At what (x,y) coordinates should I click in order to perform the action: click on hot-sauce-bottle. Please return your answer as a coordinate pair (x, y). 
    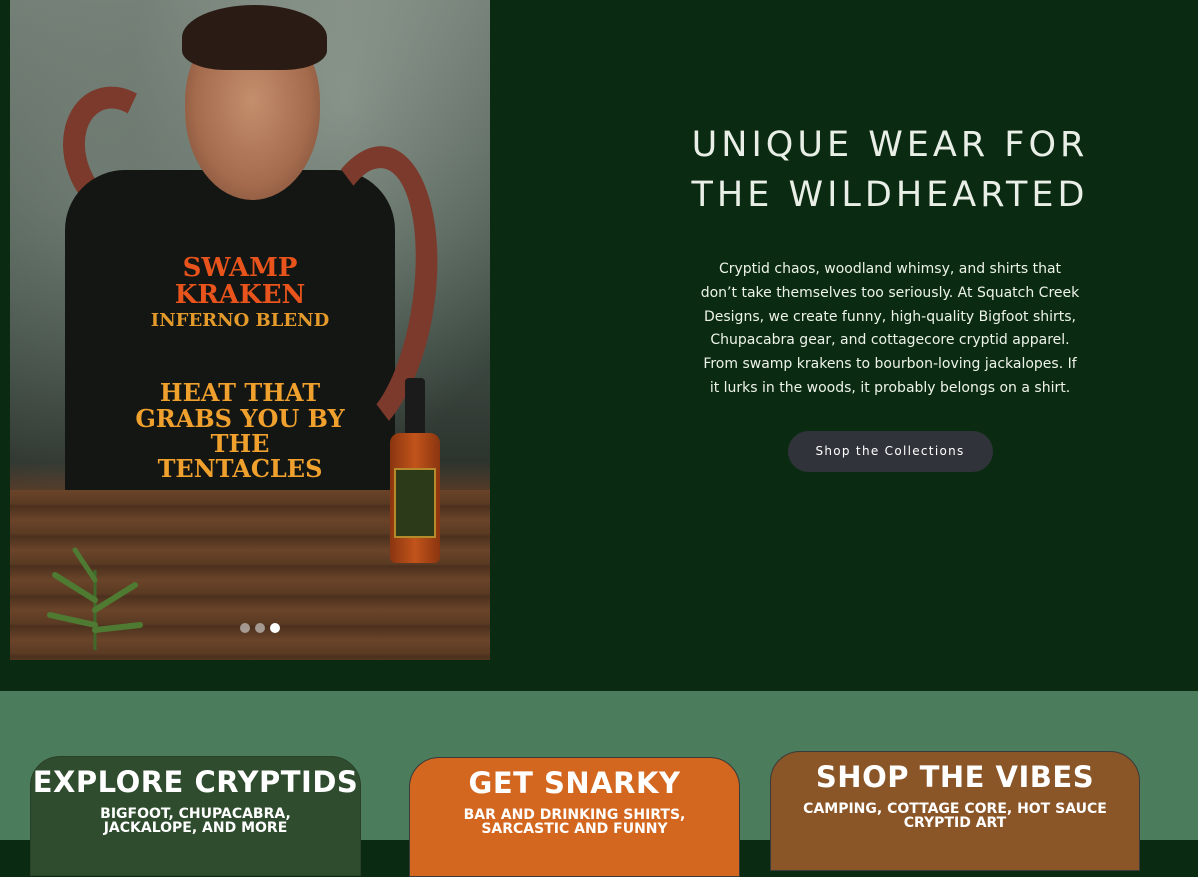
    Looking at the image, I should click on (415, 470).